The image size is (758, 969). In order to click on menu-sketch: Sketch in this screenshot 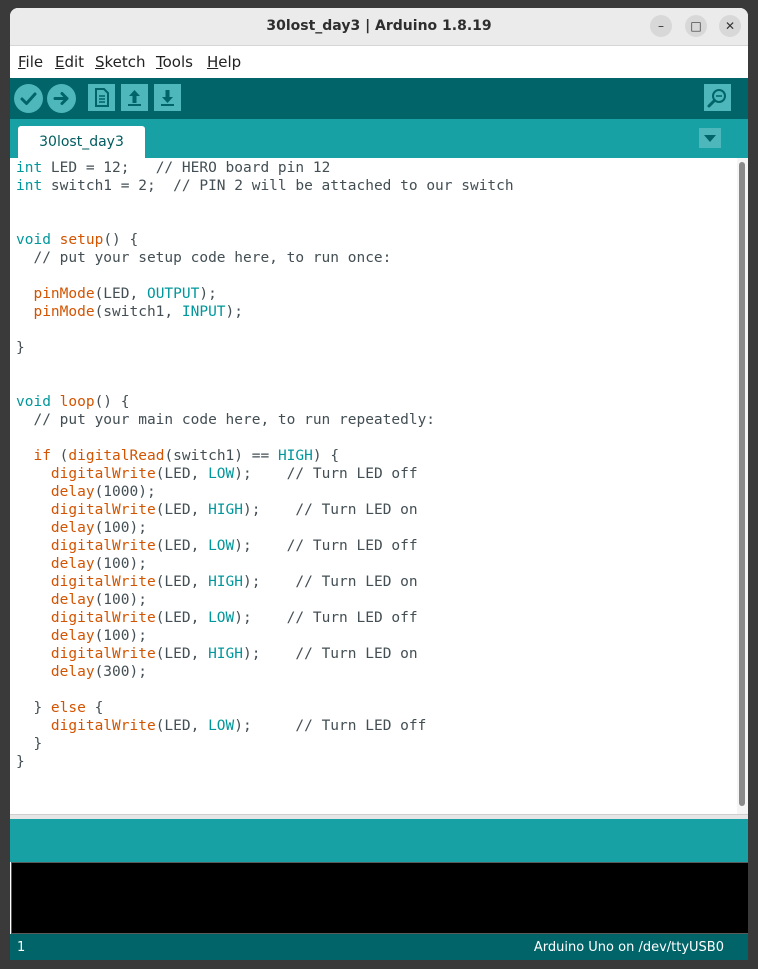, I will do `click(120, 62)`.